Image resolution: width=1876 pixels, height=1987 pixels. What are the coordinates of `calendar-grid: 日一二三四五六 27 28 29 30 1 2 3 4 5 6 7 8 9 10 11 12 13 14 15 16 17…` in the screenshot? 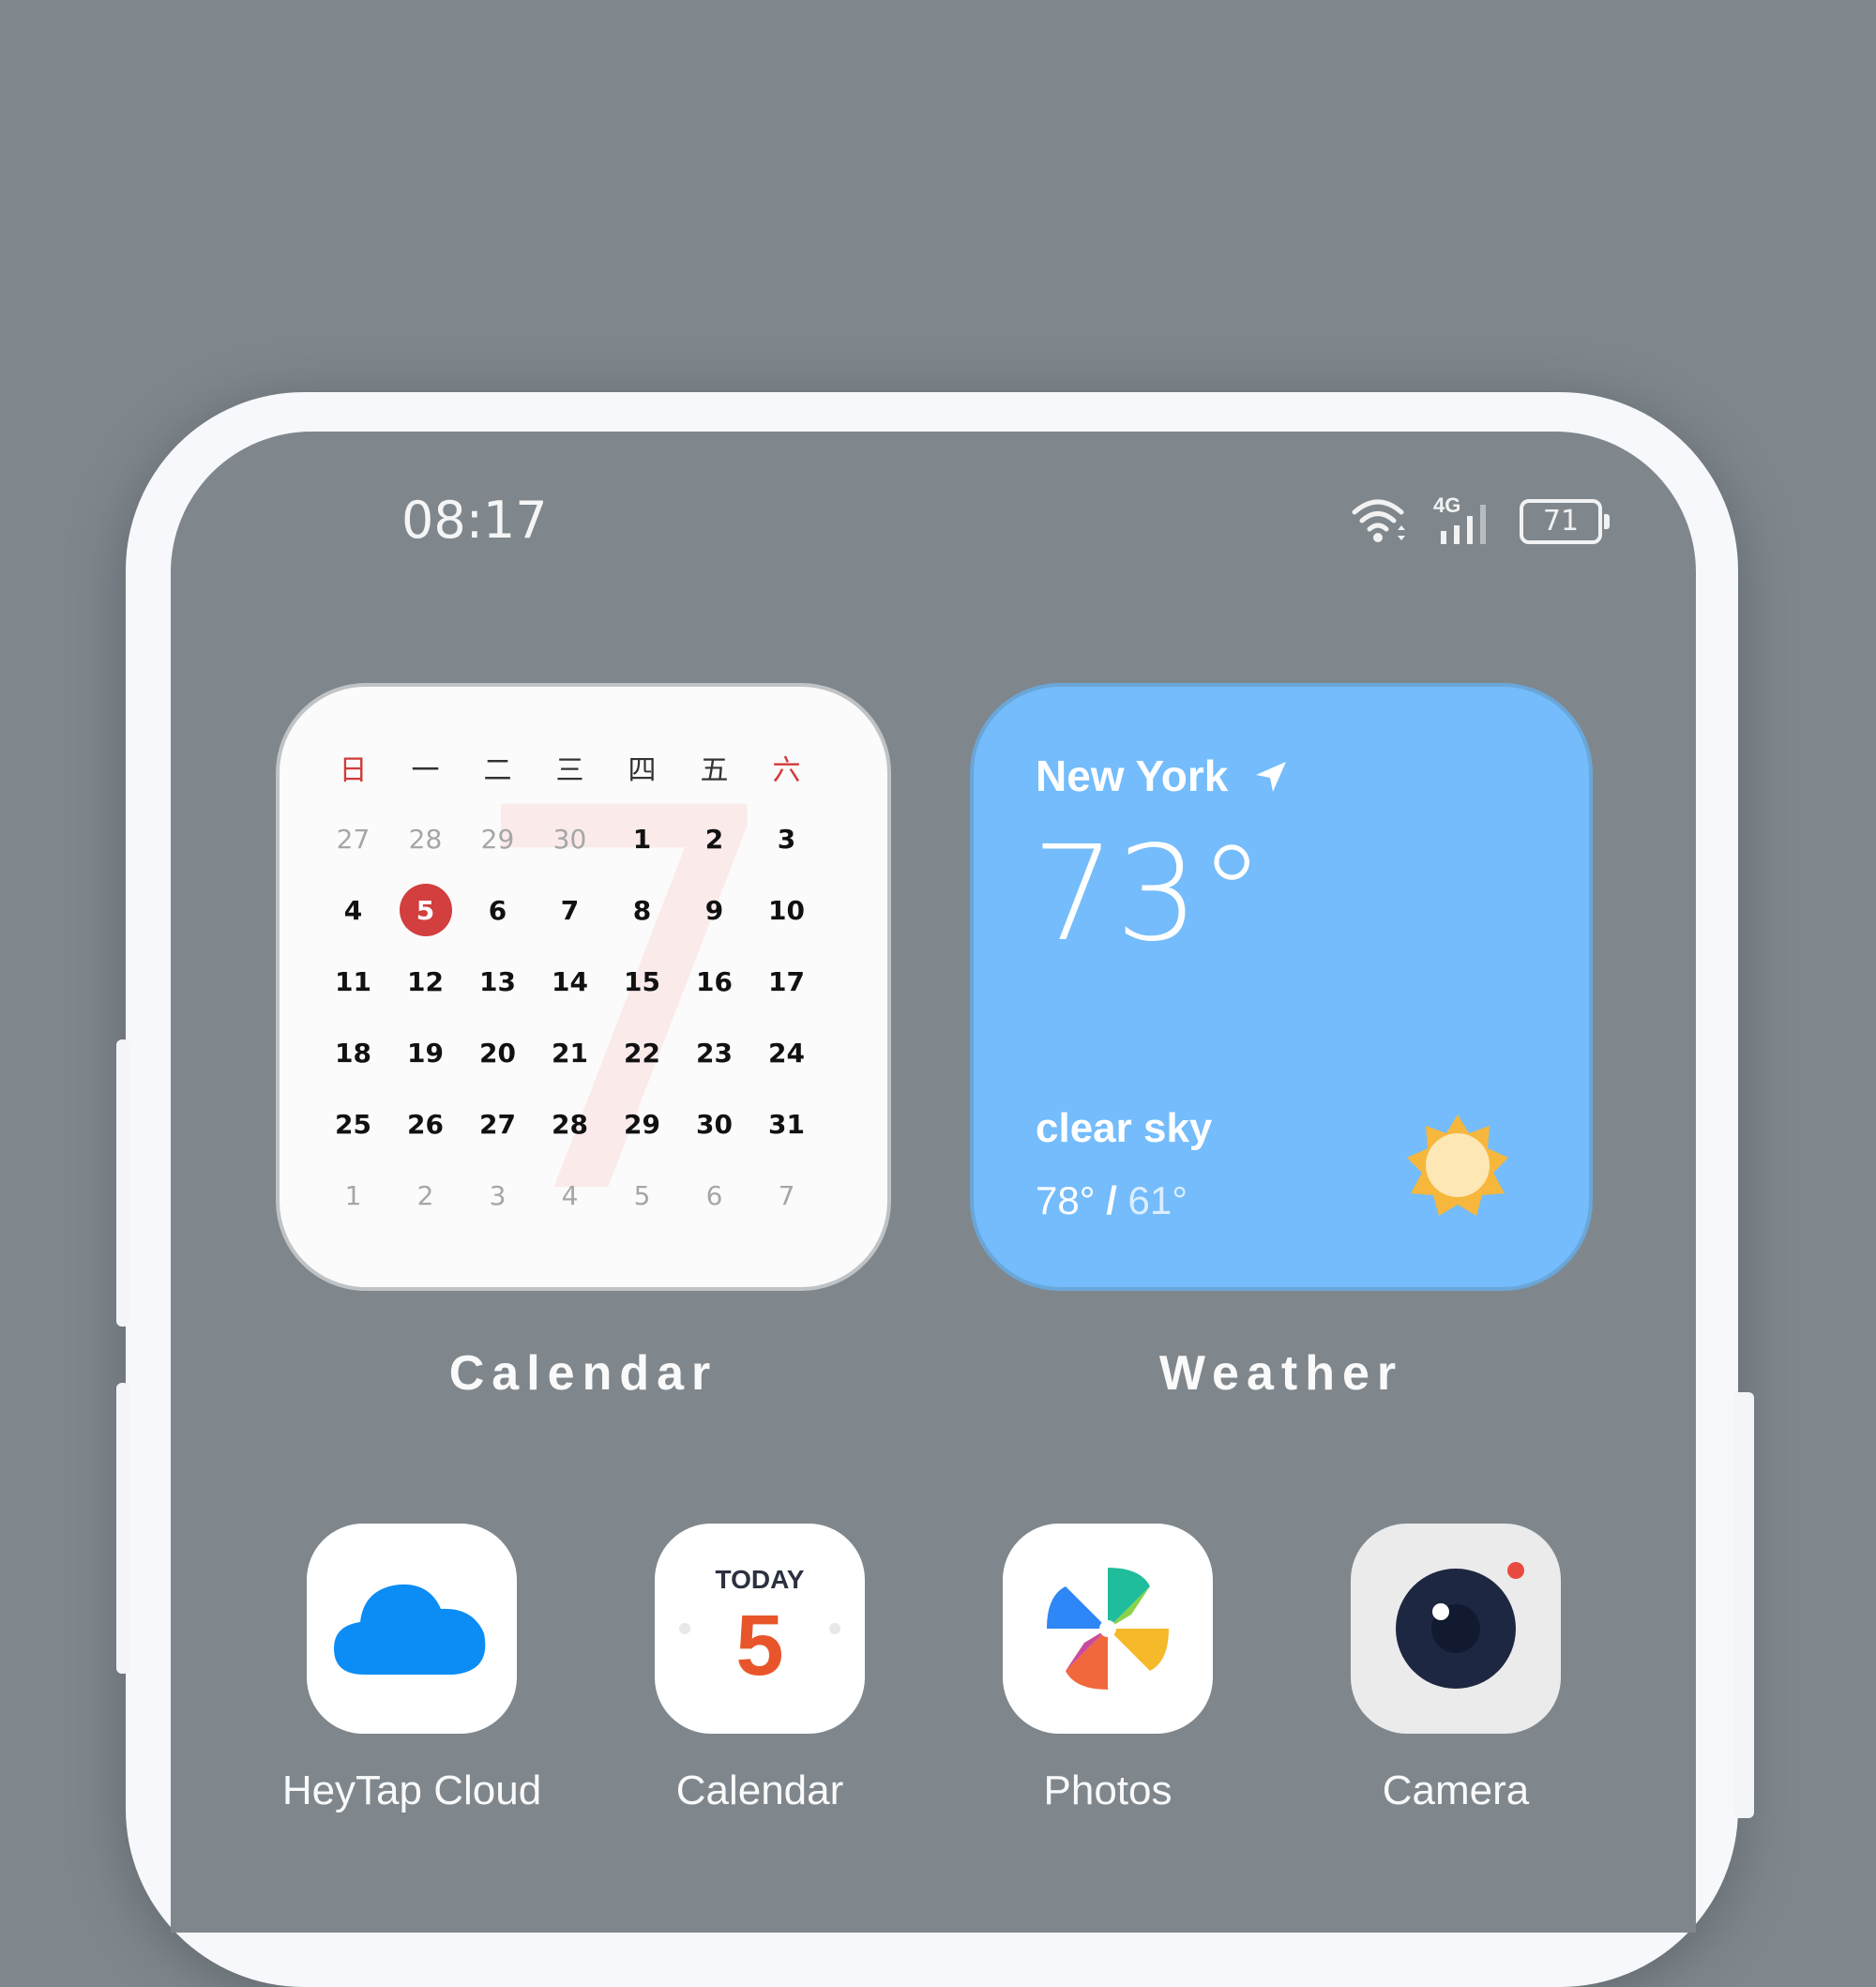 It's located at (570, 981).